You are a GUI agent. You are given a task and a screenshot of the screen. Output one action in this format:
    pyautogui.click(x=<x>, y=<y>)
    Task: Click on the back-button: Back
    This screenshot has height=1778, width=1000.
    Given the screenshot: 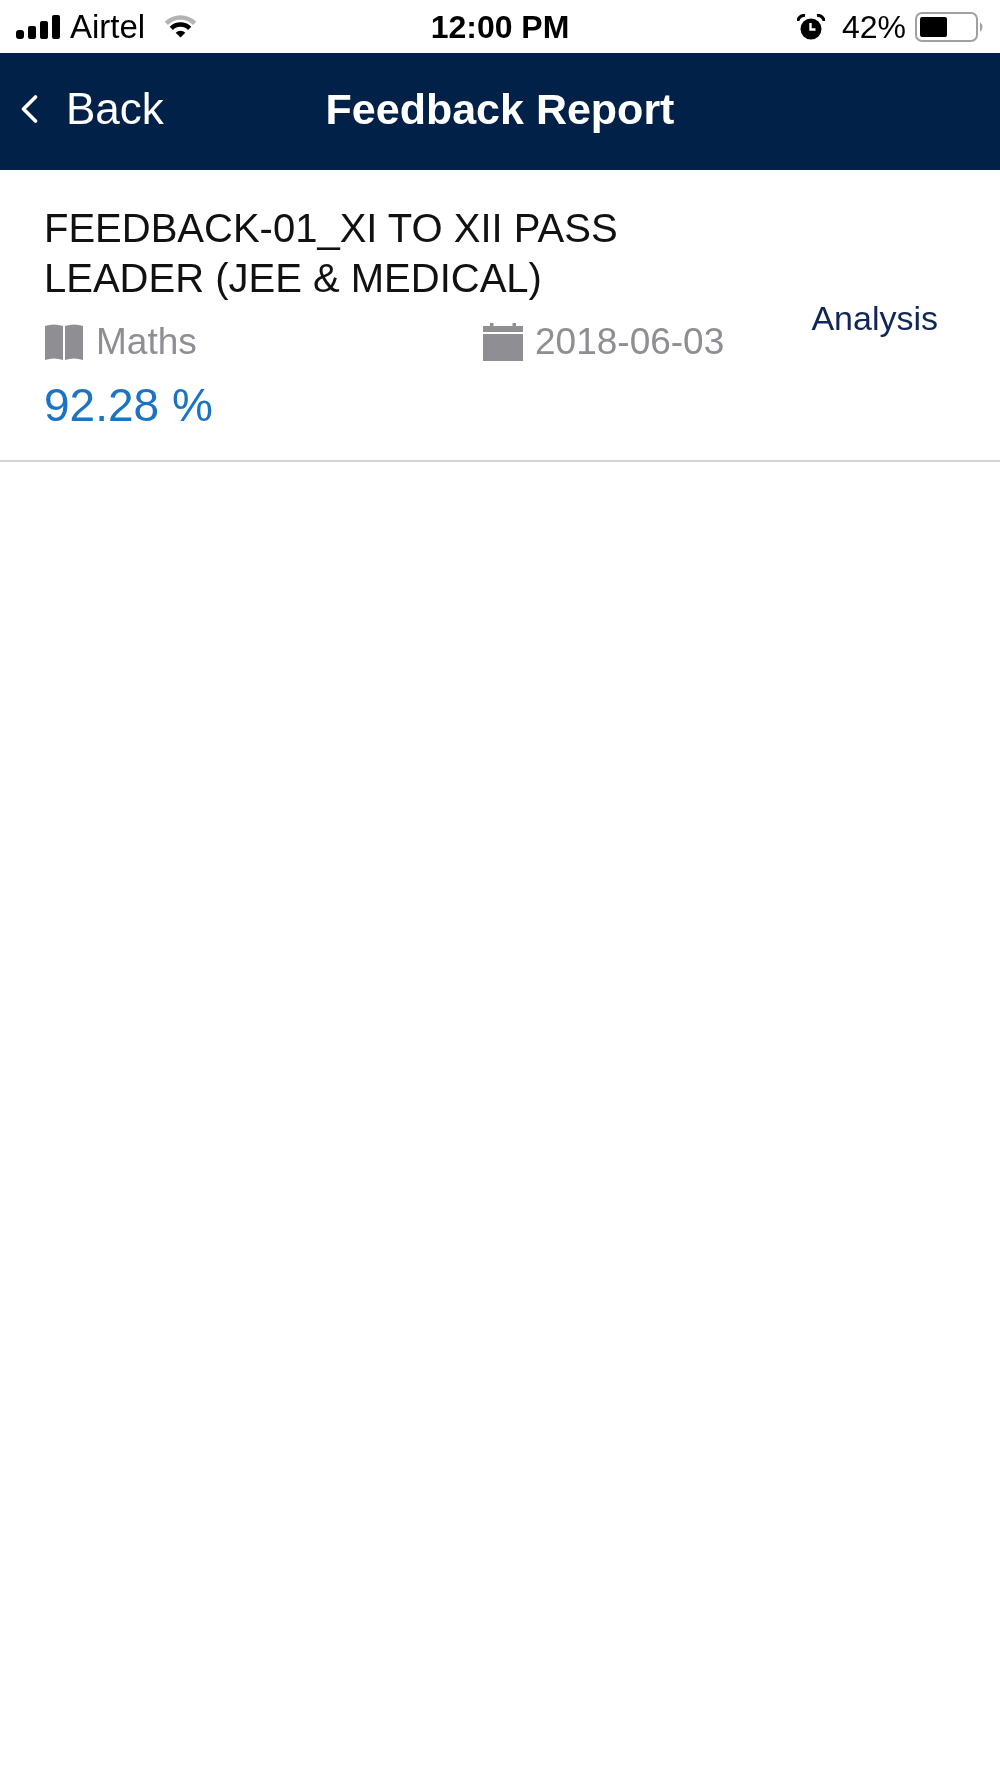 What is the action you would take?
    pyautogui.click(x=92, y=108)
    